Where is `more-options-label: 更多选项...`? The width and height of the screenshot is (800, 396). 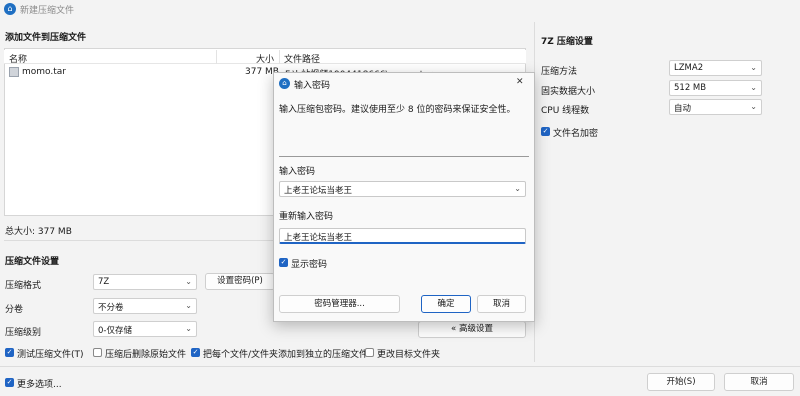 more-options-label: 更多选项... is located at coordinates (39, 385).